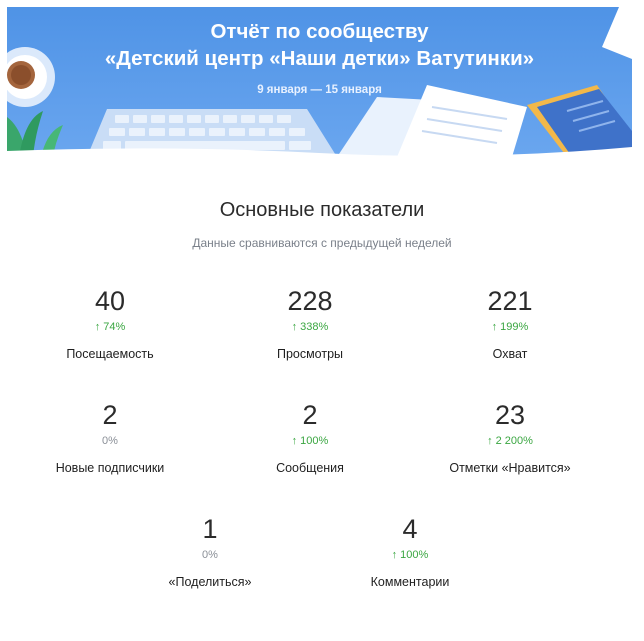  I want to click on report-title-line1: Отчёт по сообществу, so click(319, 31).